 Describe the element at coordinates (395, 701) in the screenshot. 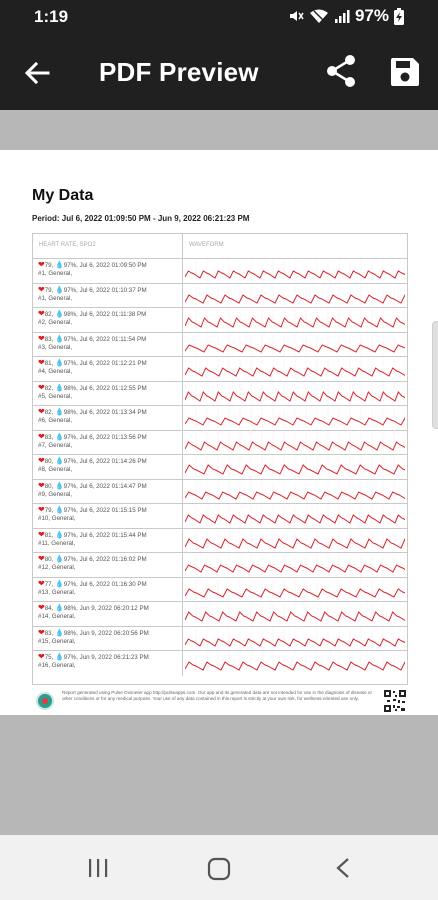

I see `qr-code-icon` at that location.